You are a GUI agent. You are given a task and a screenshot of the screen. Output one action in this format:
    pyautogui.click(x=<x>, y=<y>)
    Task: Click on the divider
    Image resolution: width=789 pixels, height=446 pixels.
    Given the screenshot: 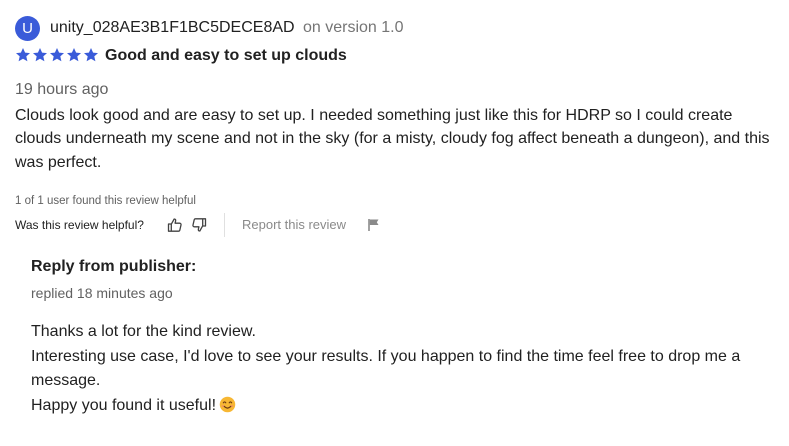 What is the action you would take?
    pyautogui.click(x=224, y=225)
    